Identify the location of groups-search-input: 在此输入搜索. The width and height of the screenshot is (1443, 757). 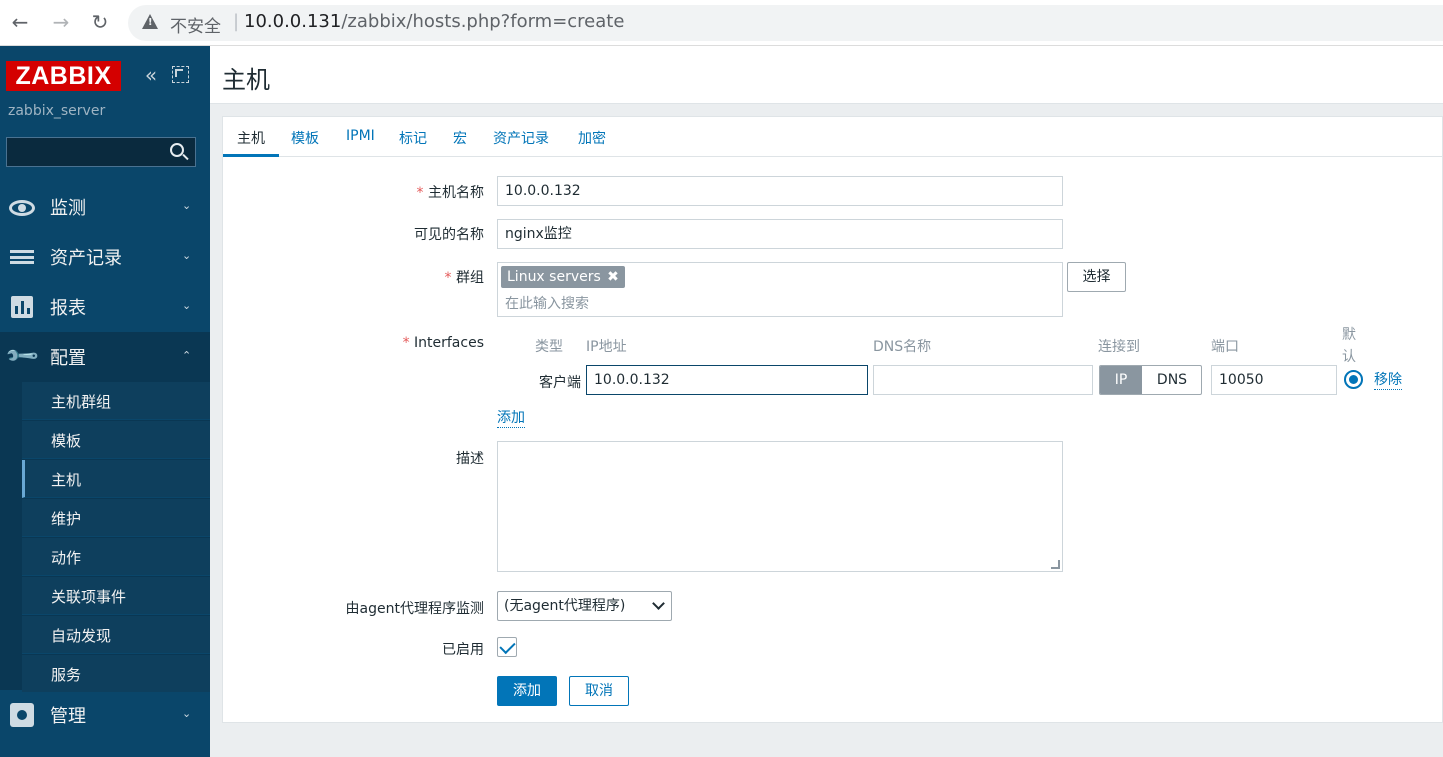
(547, 303).